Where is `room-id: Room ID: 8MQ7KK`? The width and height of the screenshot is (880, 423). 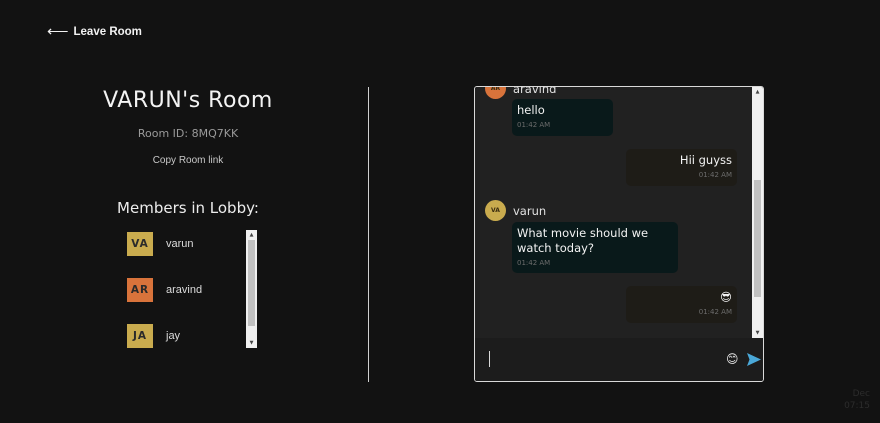 room-id: Room ID: 8MQ7KK is located at coordinates (188, 133).